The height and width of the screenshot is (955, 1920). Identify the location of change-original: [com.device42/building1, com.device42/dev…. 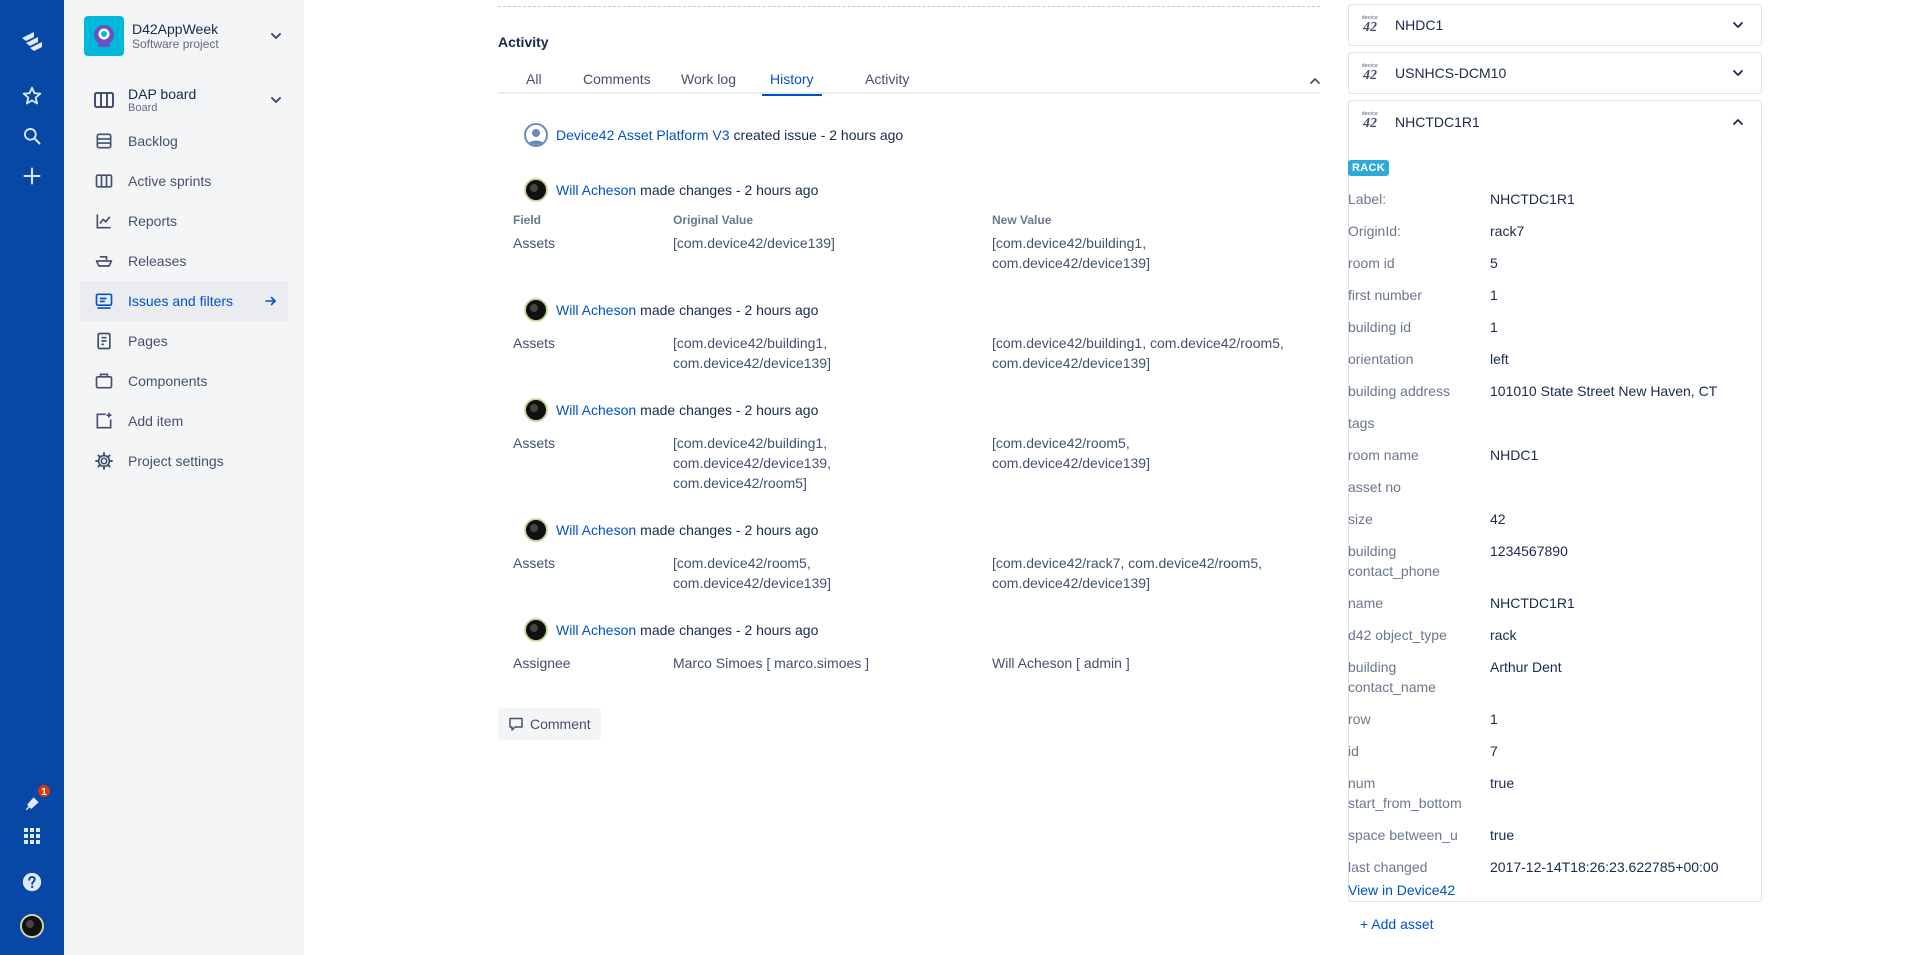
(752, 463).